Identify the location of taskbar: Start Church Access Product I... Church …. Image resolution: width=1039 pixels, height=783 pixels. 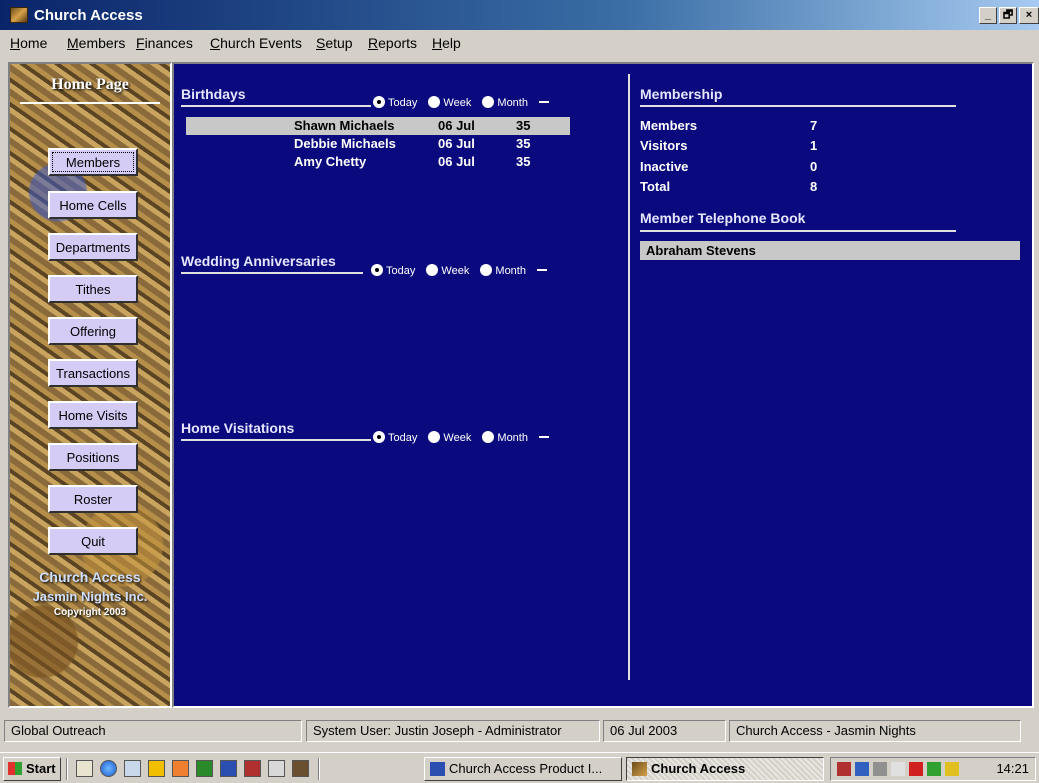
(519, 767).